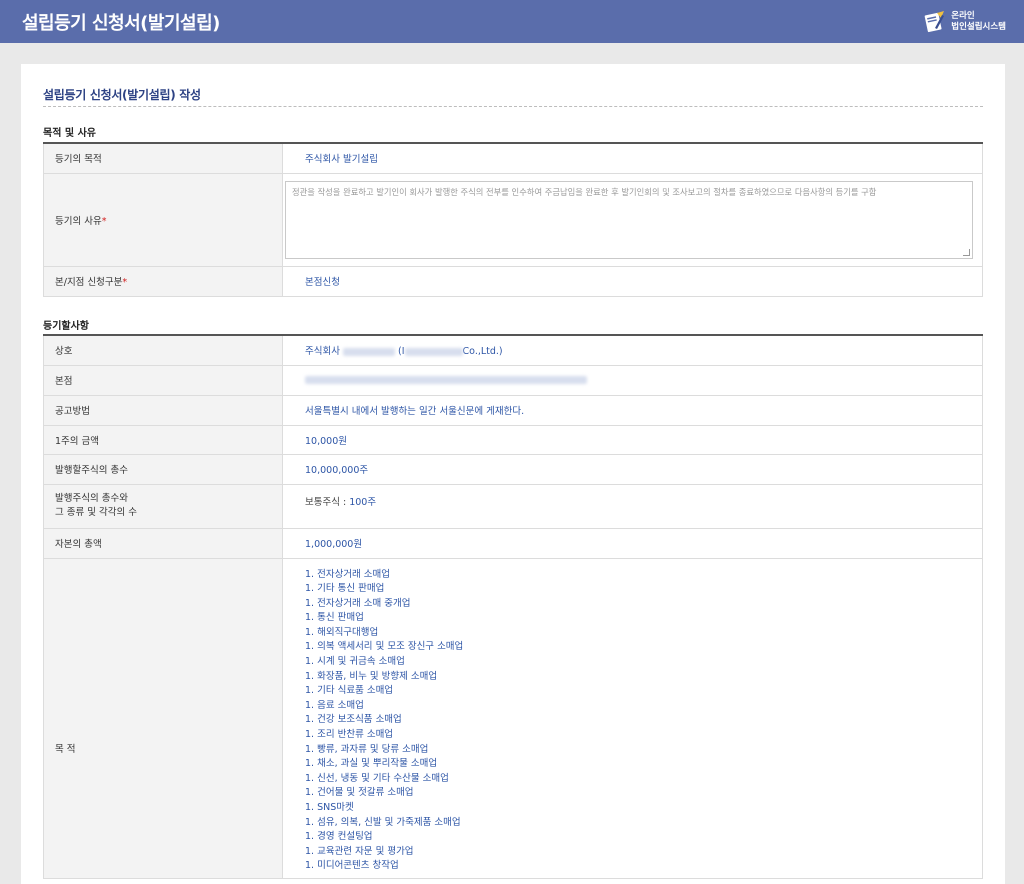  What do you see at coordinates (348, 574) in the screenshot?
I see `list-item: 1. 전자상거래 소매업` at bounding box center [348, 574].